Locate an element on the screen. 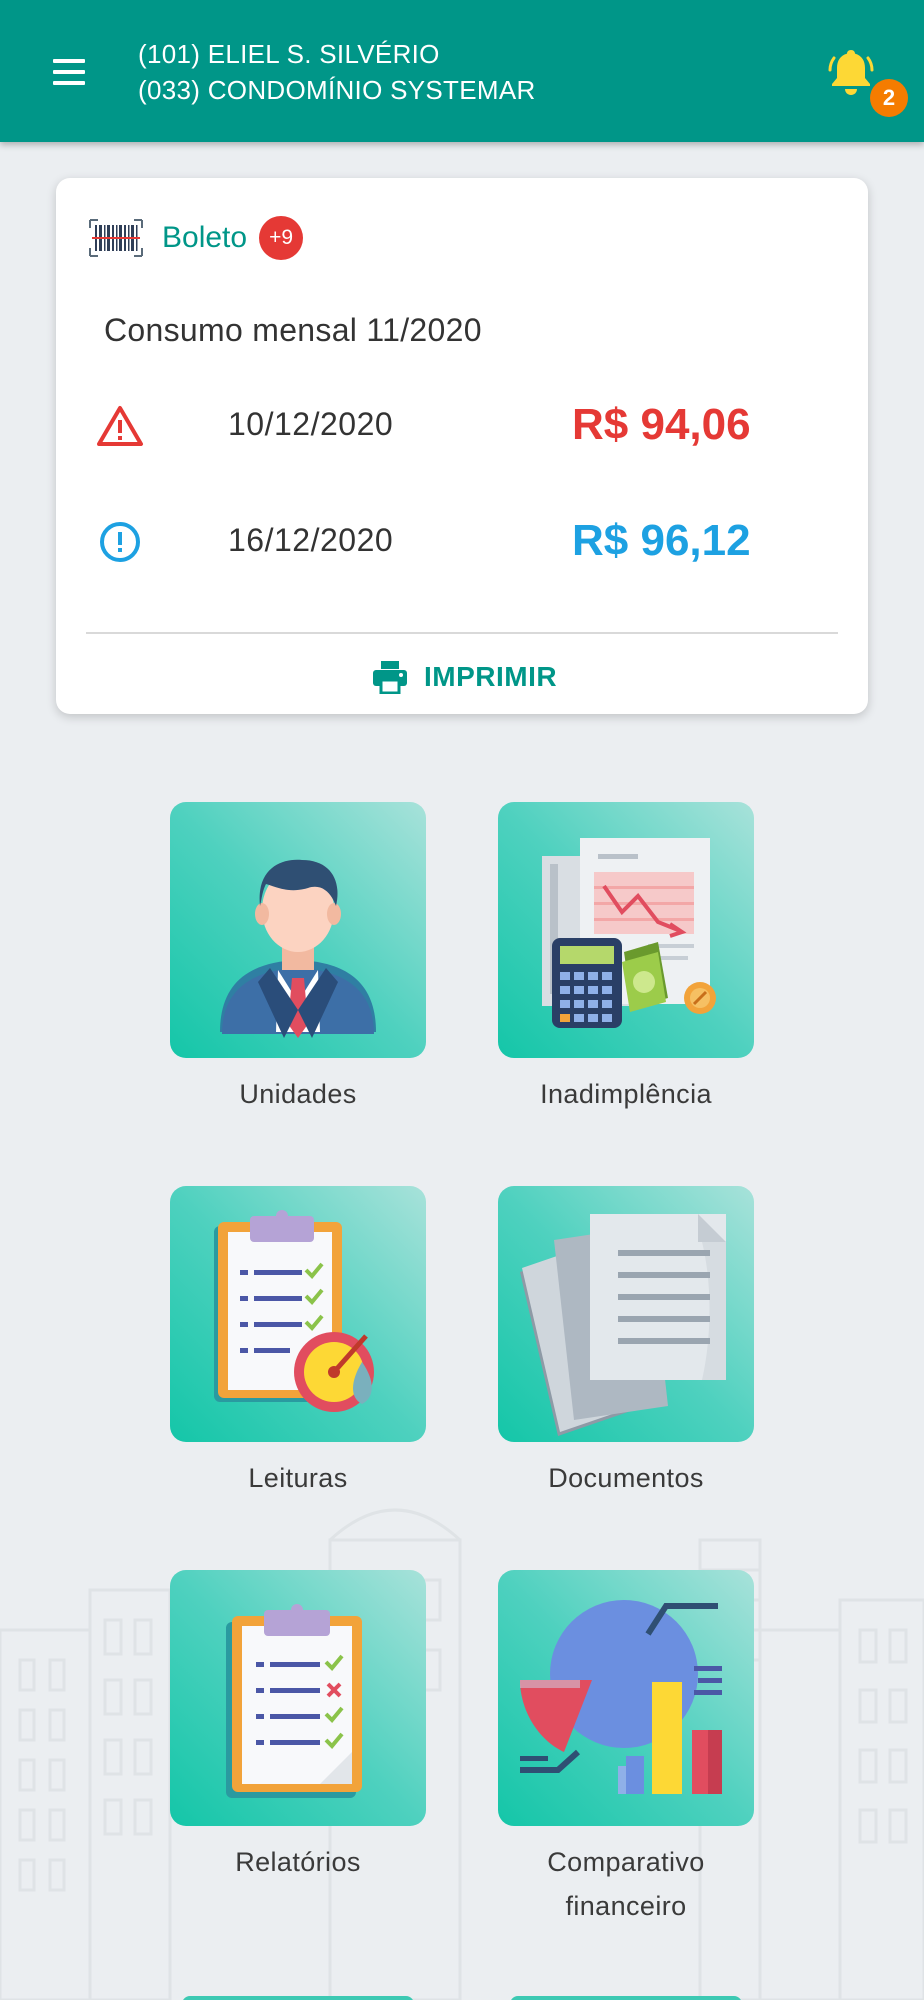 The width and height of the screenshot is (924, 2000). tile-label: Comparativo financeiro is located at coordinates (626, 1884).